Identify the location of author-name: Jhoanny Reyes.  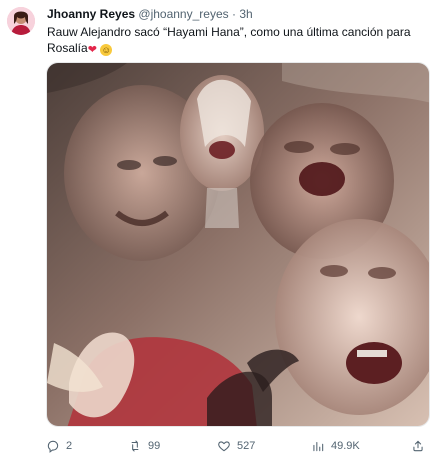
(91, 14).